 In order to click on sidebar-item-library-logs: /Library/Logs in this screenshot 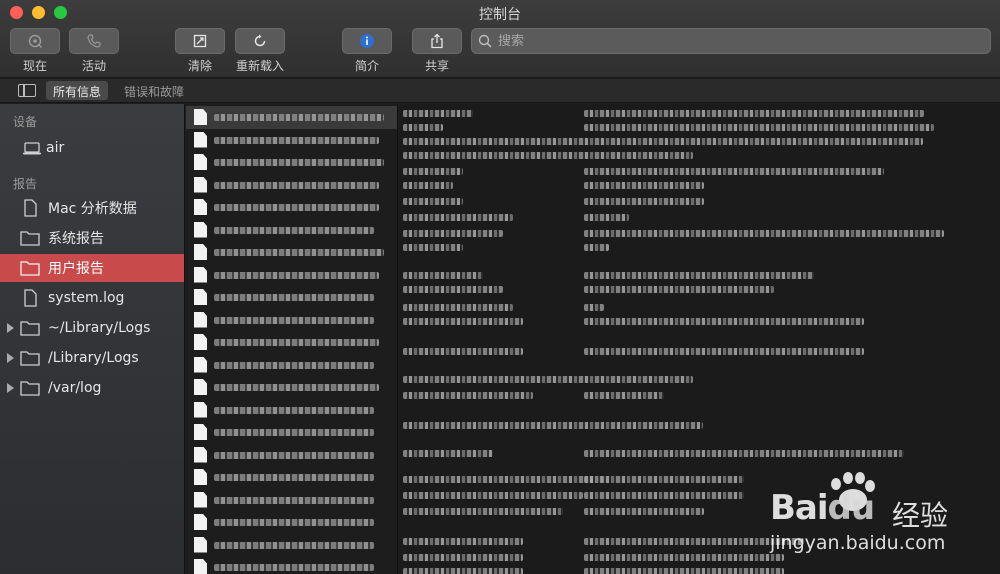, I will do `click(92, 358)`.